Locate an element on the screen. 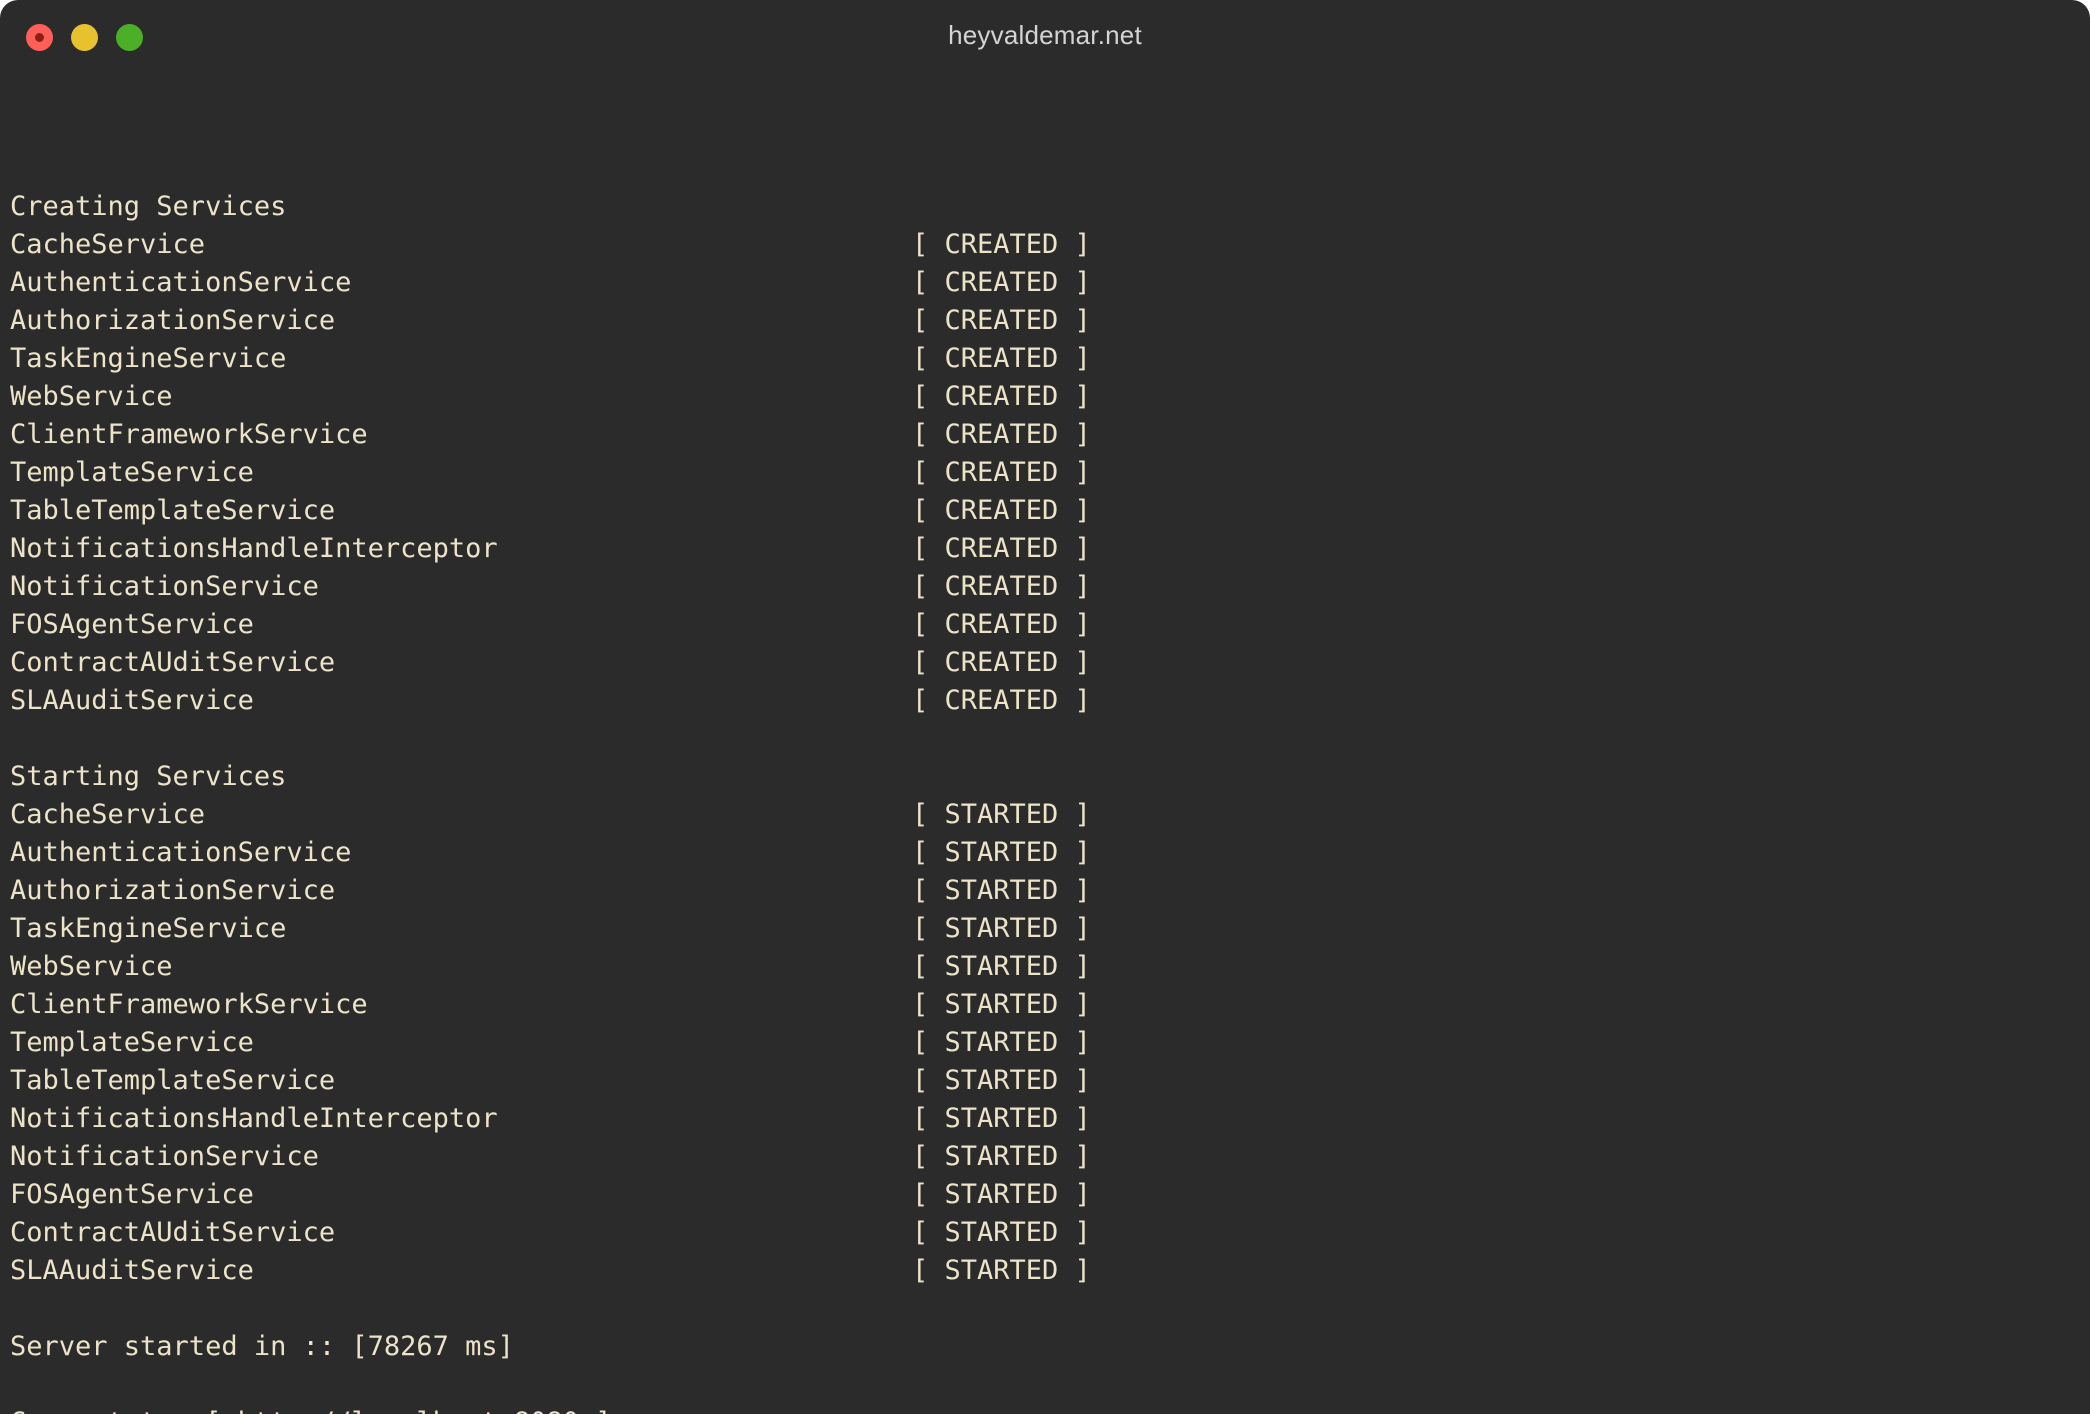  service-row: CacheService [ CREATED ] is located at coordinates (1050, 245).